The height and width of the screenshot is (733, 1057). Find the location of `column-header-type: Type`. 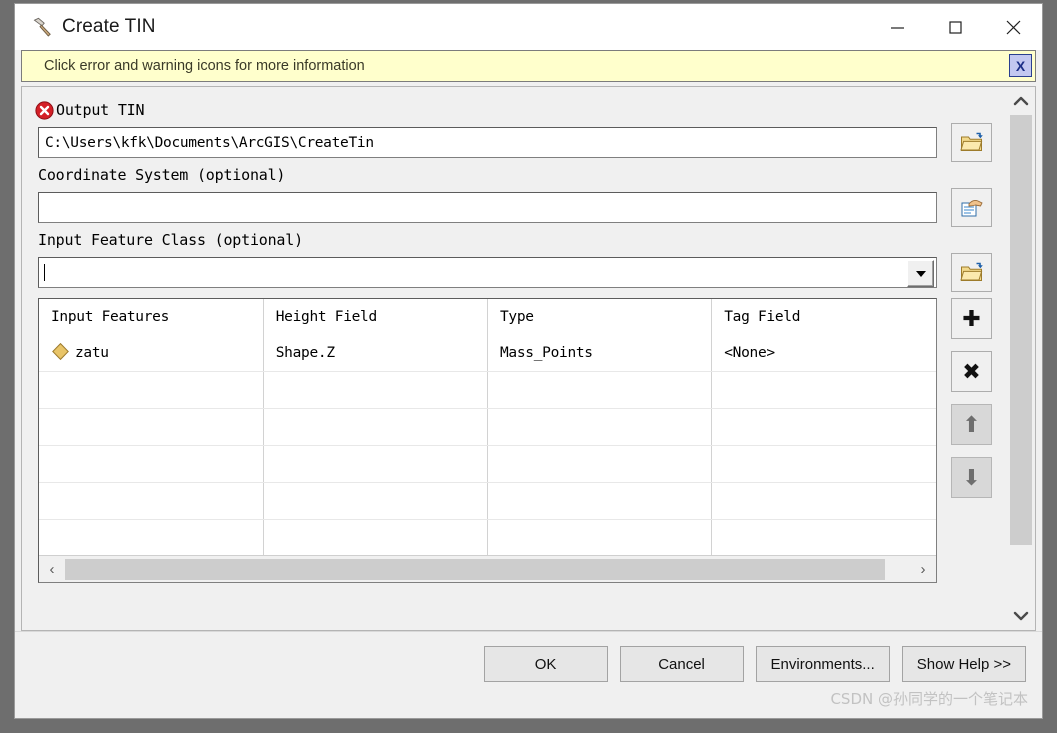

column-header-type: Type is located at coordinates (600, 317).